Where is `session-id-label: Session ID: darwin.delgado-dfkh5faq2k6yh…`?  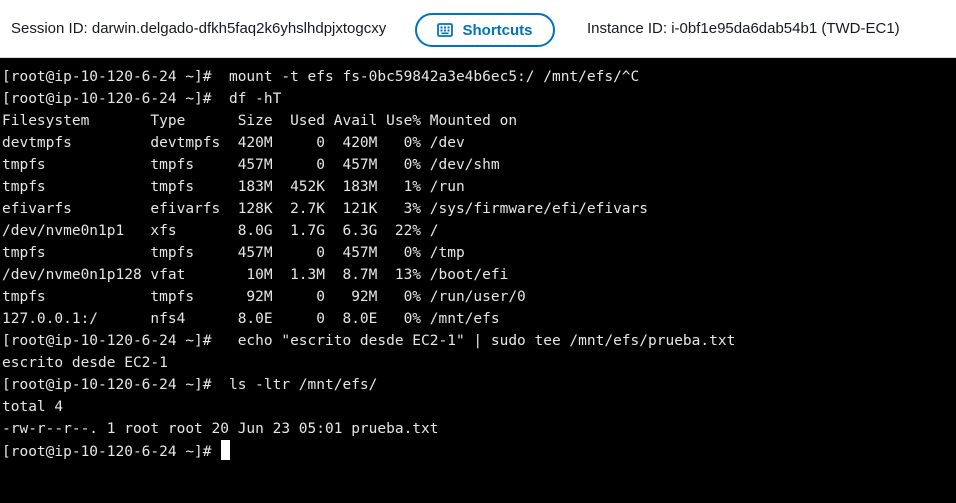
session-id-label: Session ID: darwin.delgado-dfkh5faq2k6yh… is located at coordinates (199, 28).